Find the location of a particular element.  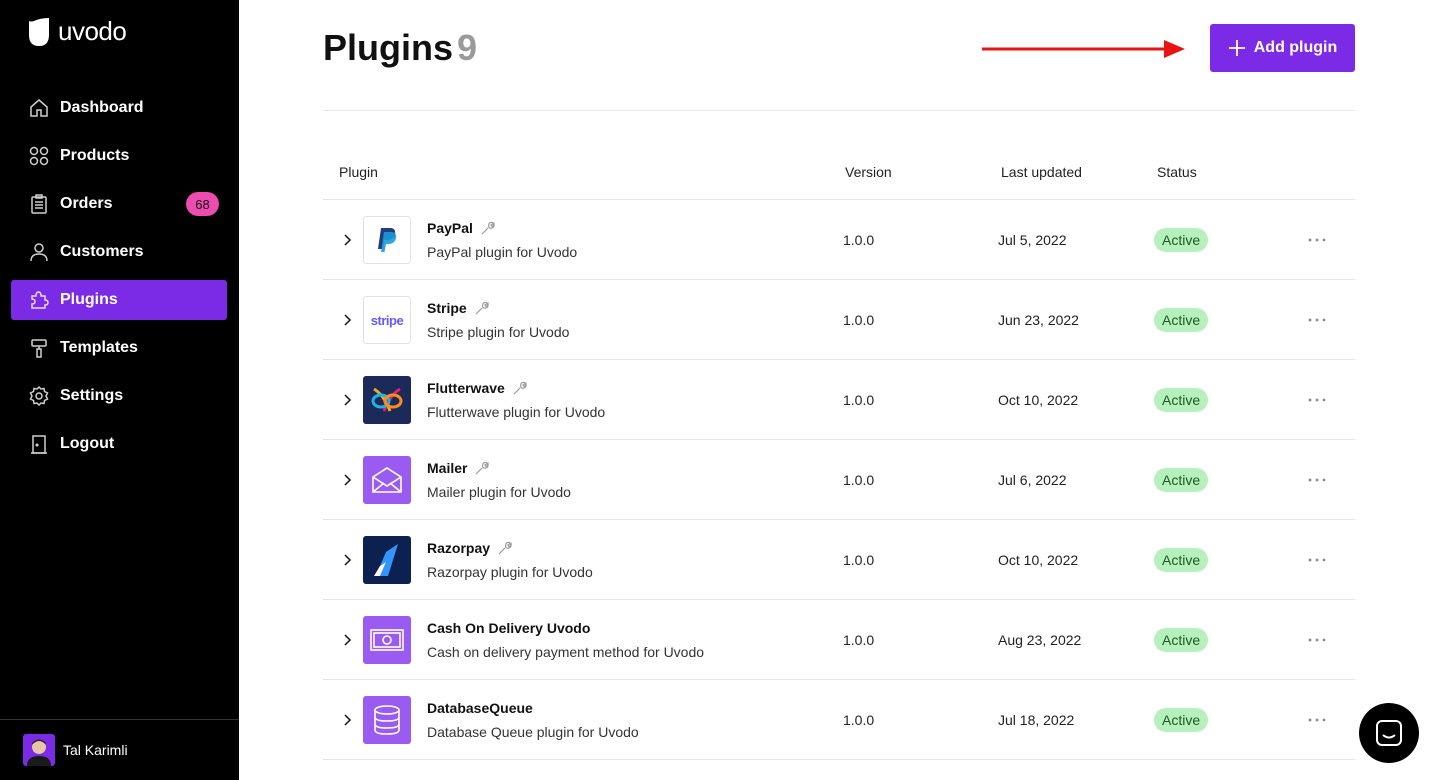

chat-support-button is located at coordinates (1389, 733).